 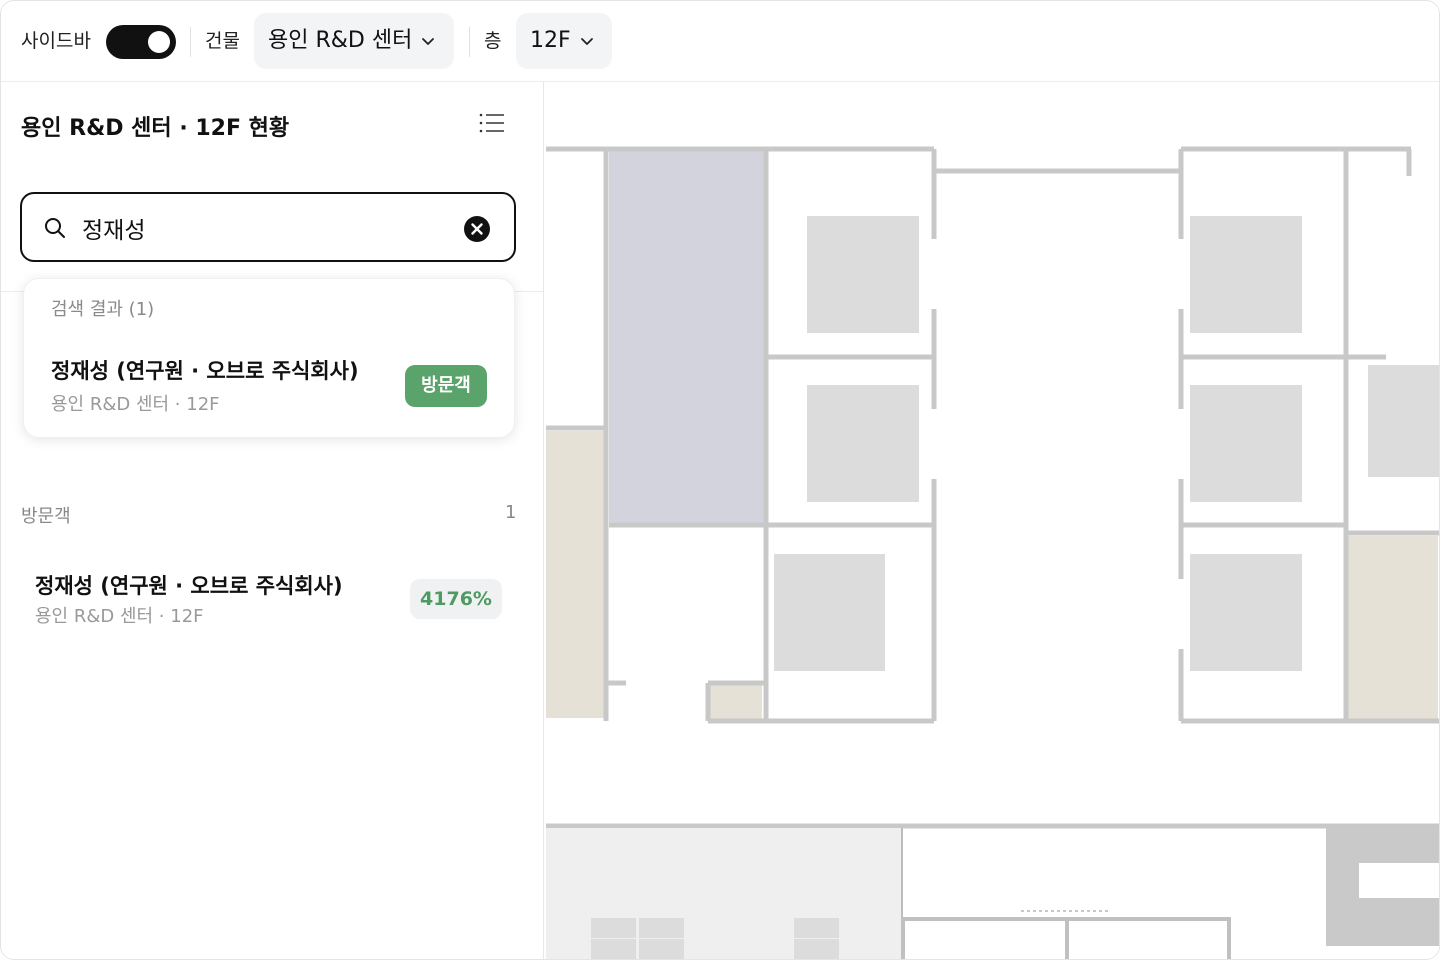 I want to click on list-view-icon, so click(x=492, y=123).